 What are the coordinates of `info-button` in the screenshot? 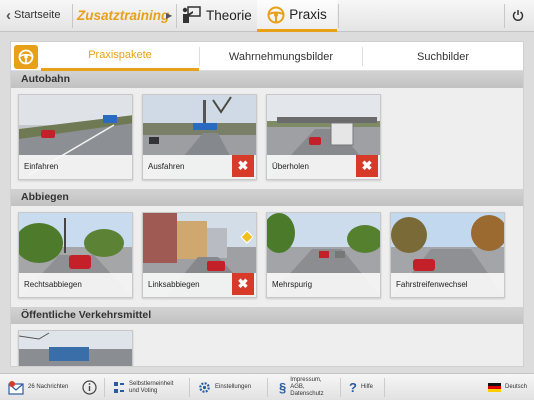 It's located at (89, 387).